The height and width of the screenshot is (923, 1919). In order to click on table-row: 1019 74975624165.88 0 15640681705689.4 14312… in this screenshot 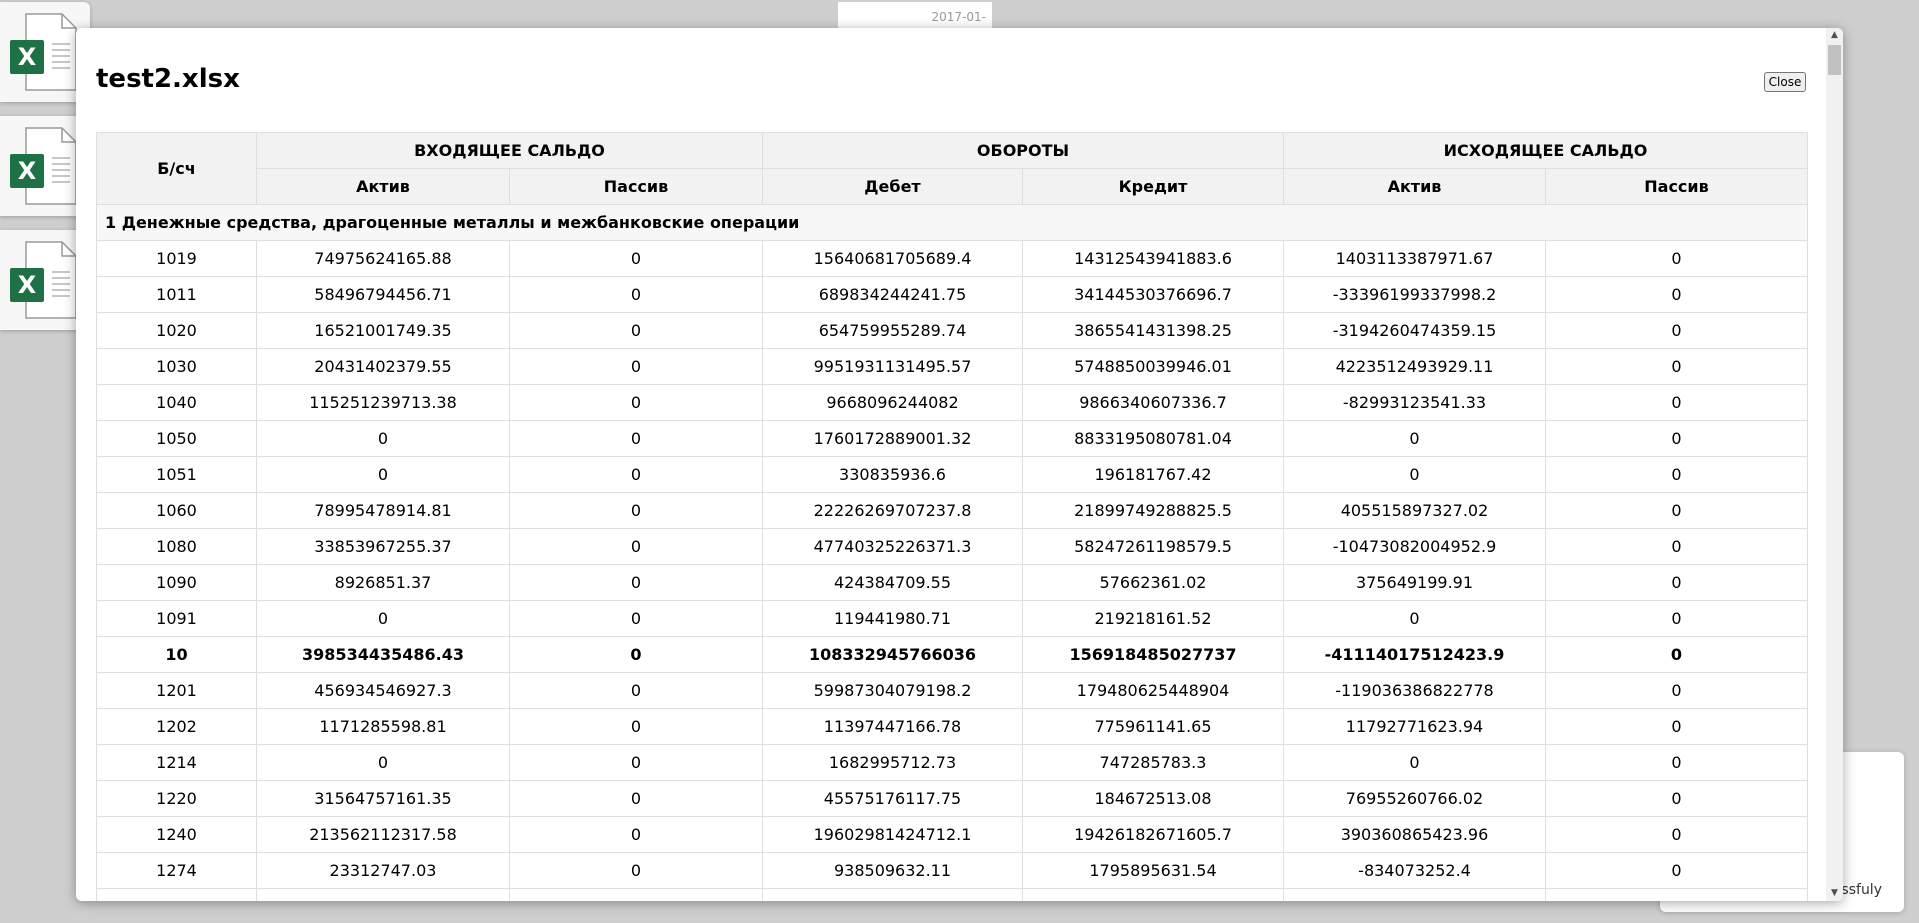, I will do `click(952, 258)`.